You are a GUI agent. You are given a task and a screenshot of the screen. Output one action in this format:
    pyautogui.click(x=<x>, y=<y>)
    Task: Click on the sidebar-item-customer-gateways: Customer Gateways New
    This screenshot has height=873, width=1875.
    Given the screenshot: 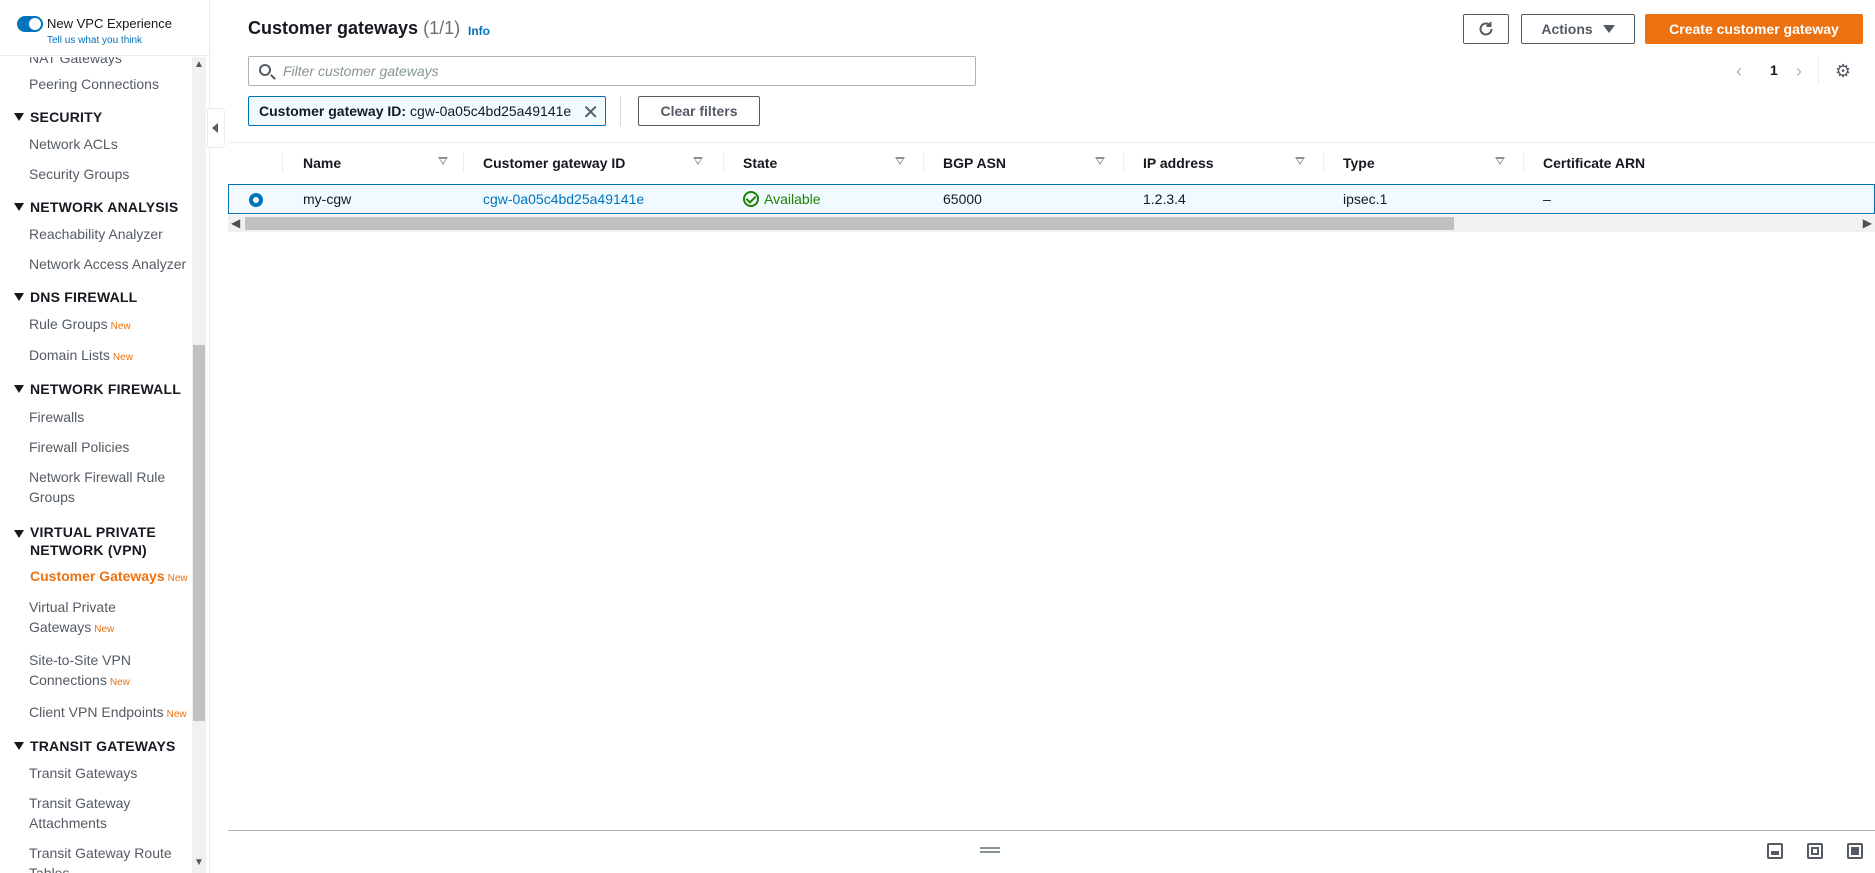 What is the action you would take?
    pyautogui.click(x=109, y=577)
    